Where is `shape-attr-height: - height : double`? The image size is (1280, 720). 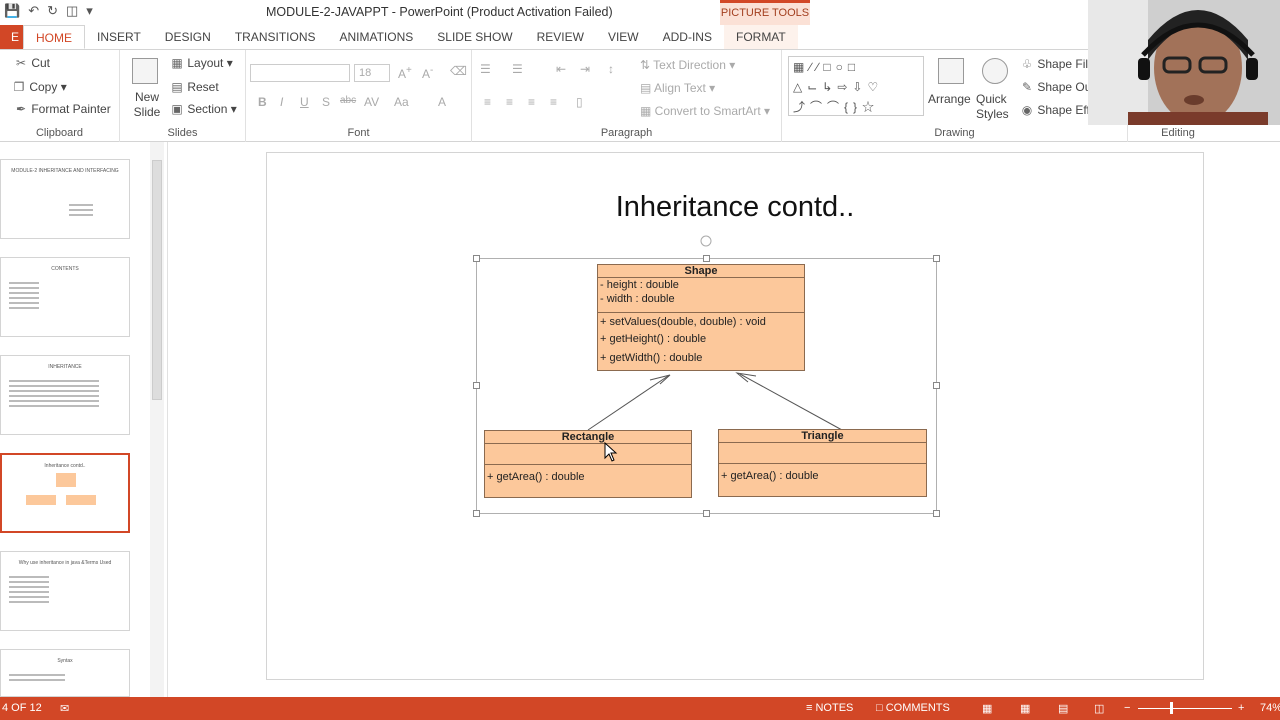
shape-attr-height: - height : double is located at coordinates (639, 285).